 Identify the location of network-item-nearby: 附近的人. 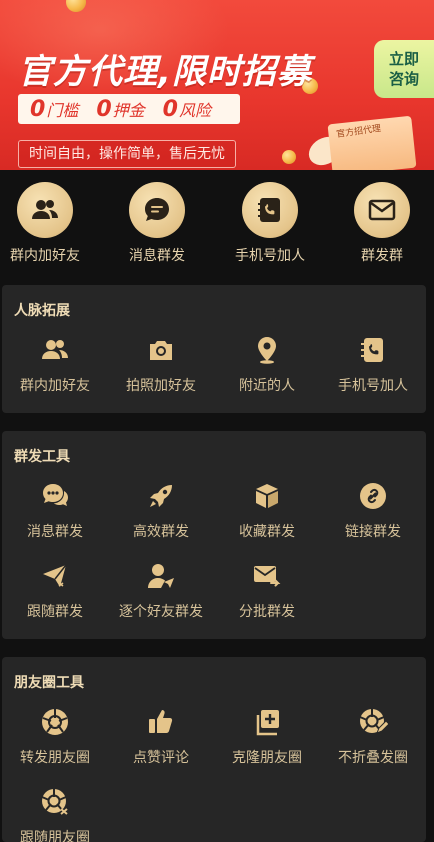
(267, 365).